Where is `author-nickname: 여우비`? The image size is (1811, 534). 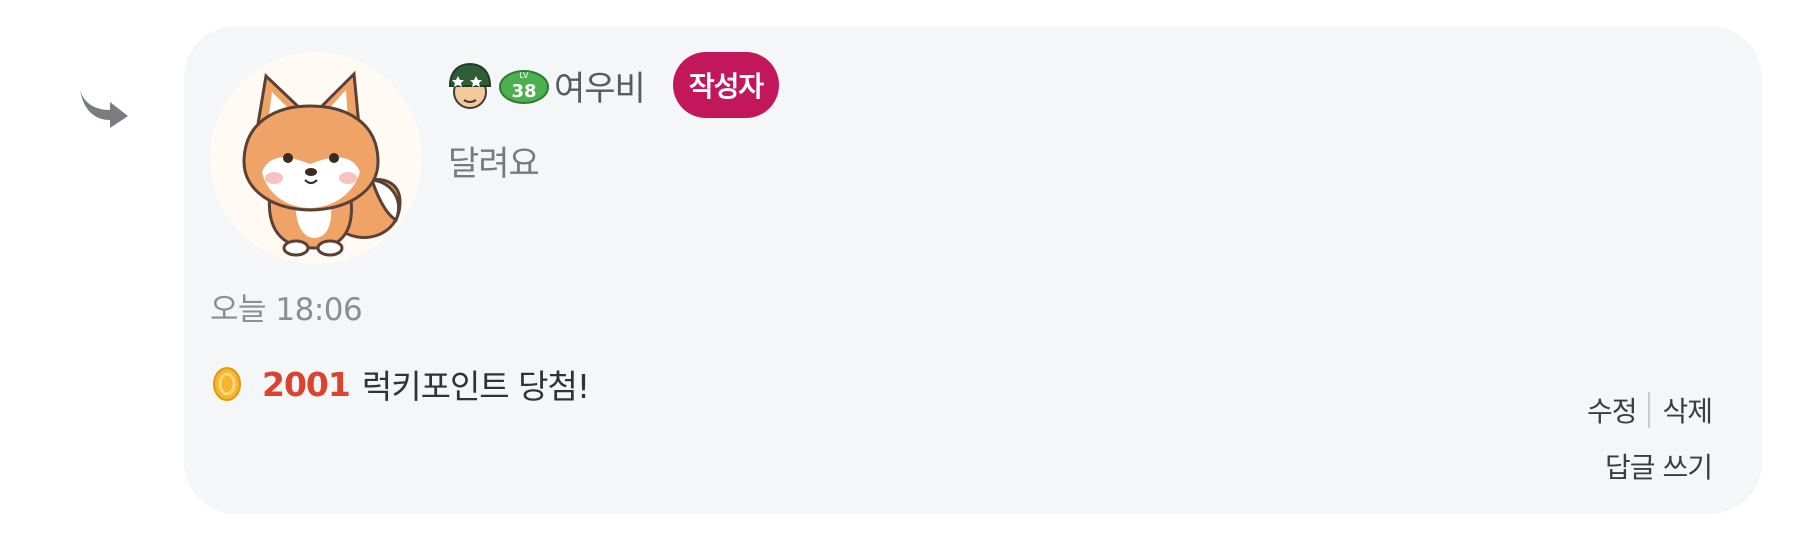
author-nickname: 여우비 is located at coordinates (600, 85).